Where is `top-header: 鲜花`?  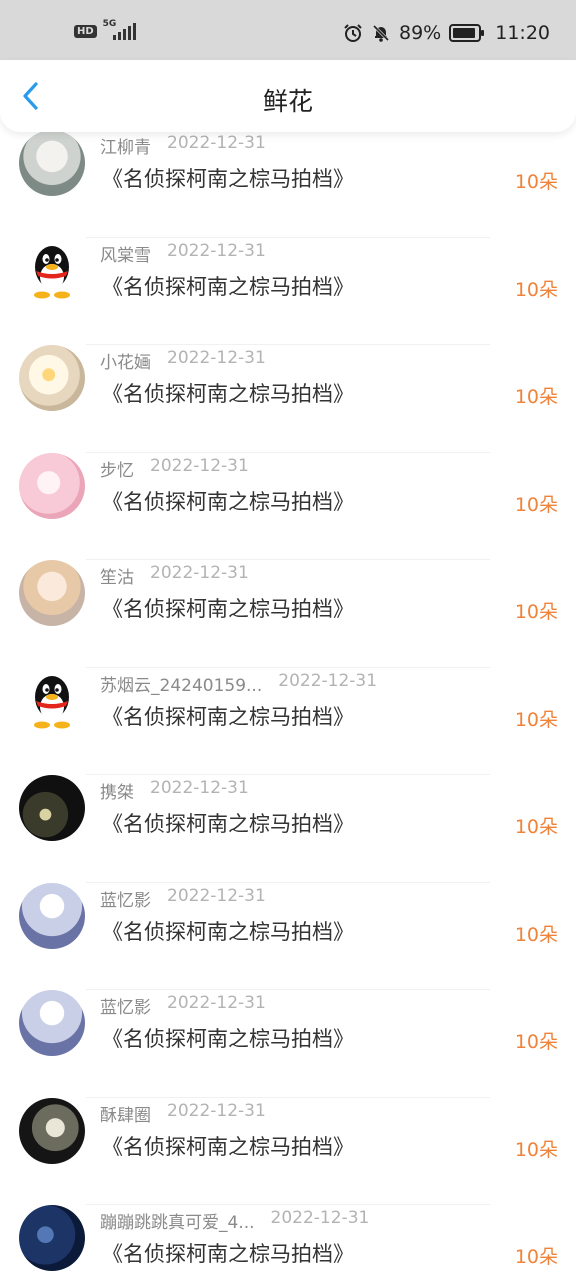 top-header: 鲜花 is located at coordinates (288, 96).